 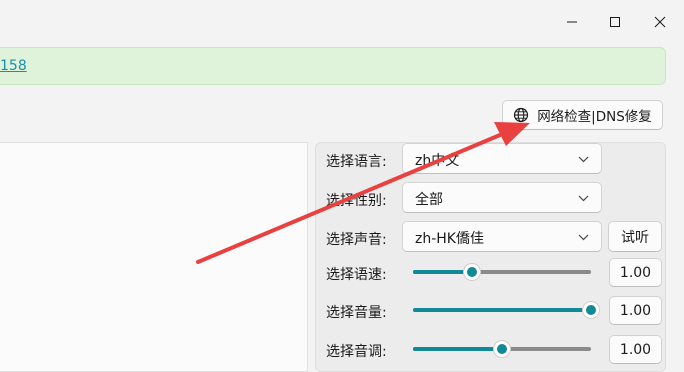 I want to click on voice-select: zh-HK僑佳, so click(x=502, y=236).